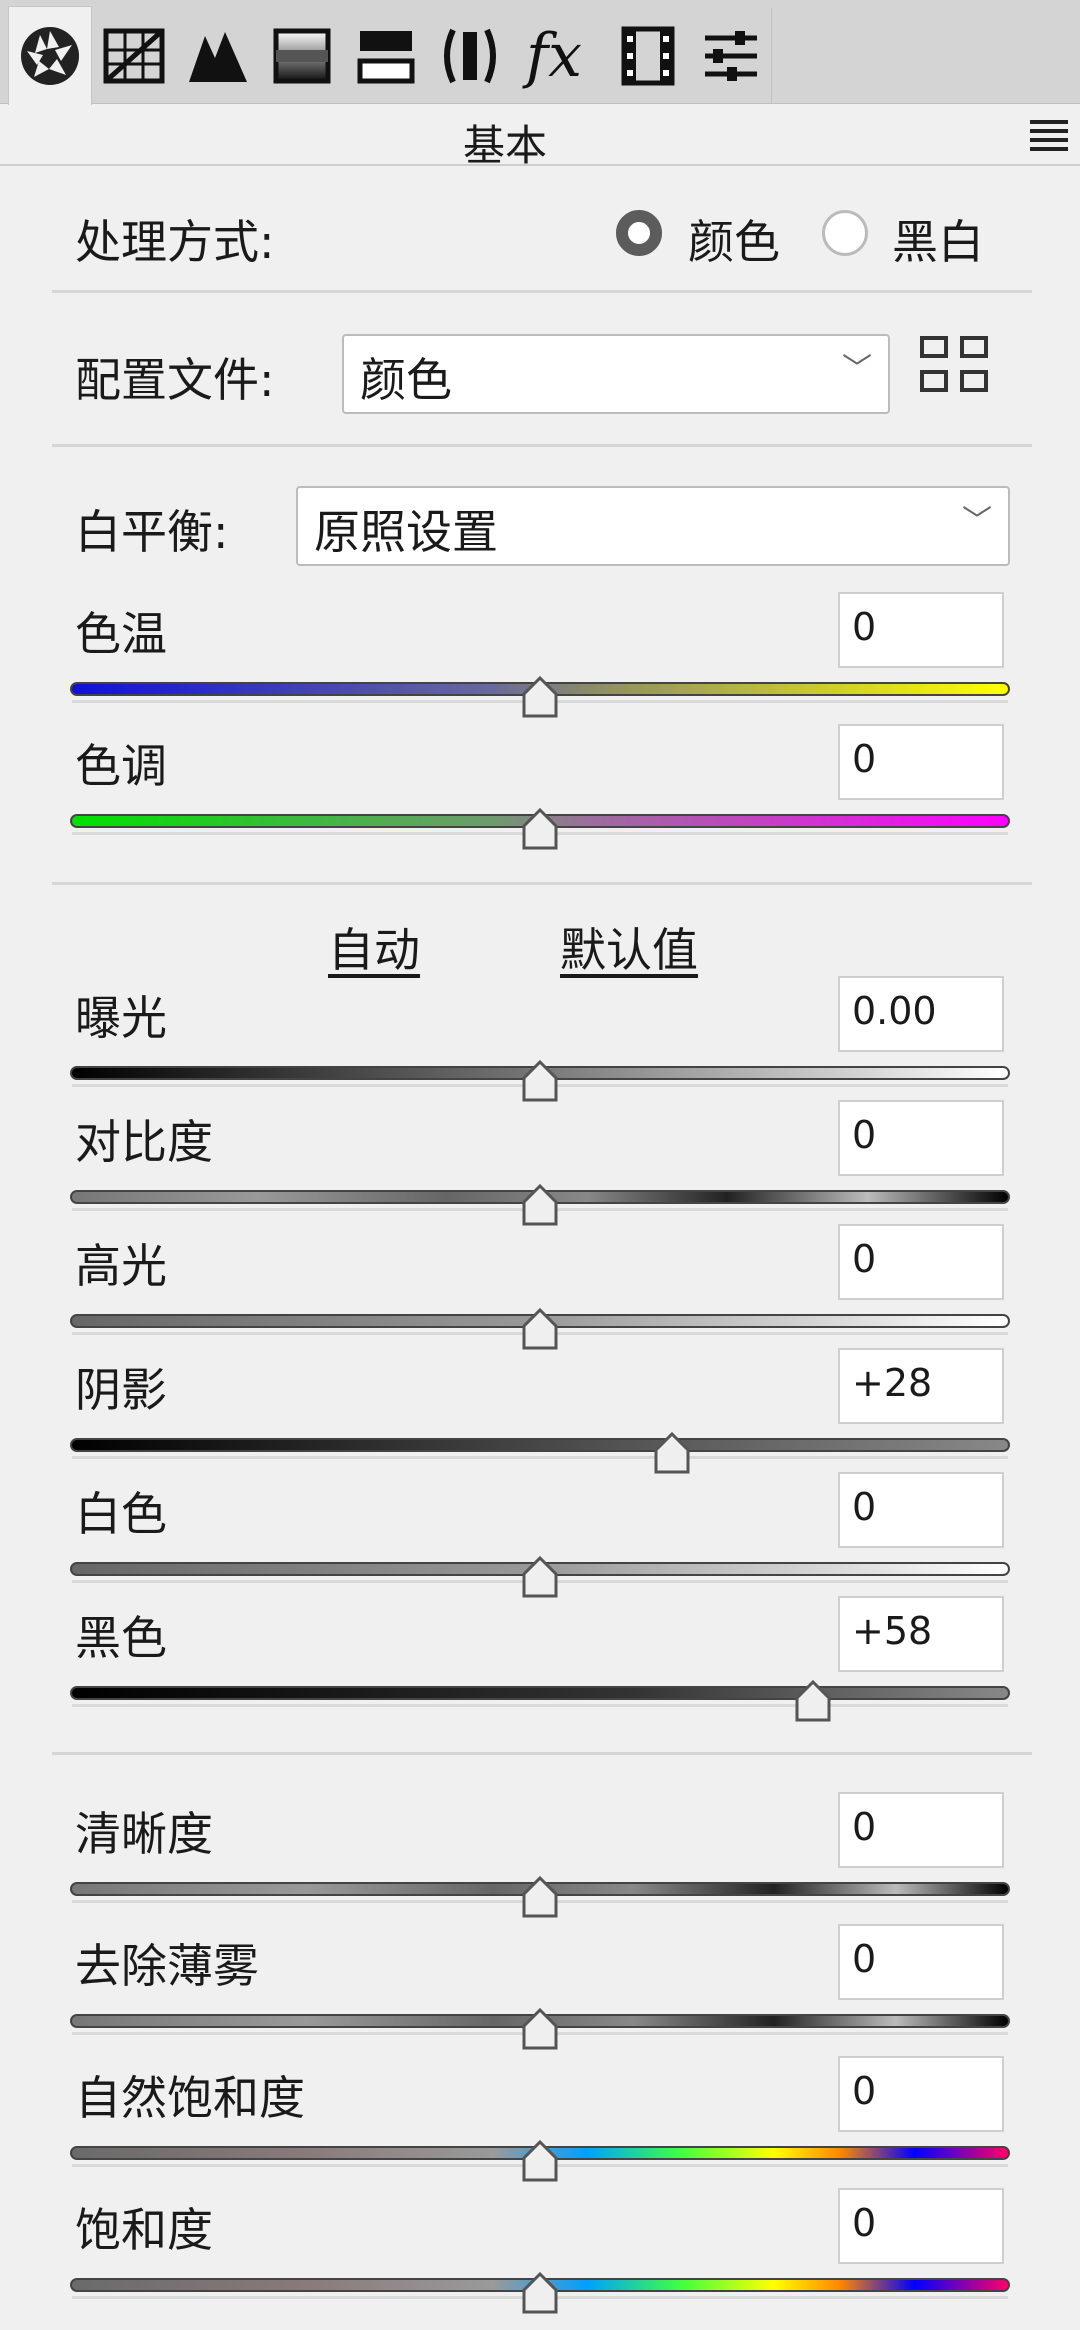 The width and height of the screenshot is (1080, 2330). What do you see at coordinates (921, 1634) in the screenshot?
I see `blacks-value-input: +58` at bounding box center [921, 1634].